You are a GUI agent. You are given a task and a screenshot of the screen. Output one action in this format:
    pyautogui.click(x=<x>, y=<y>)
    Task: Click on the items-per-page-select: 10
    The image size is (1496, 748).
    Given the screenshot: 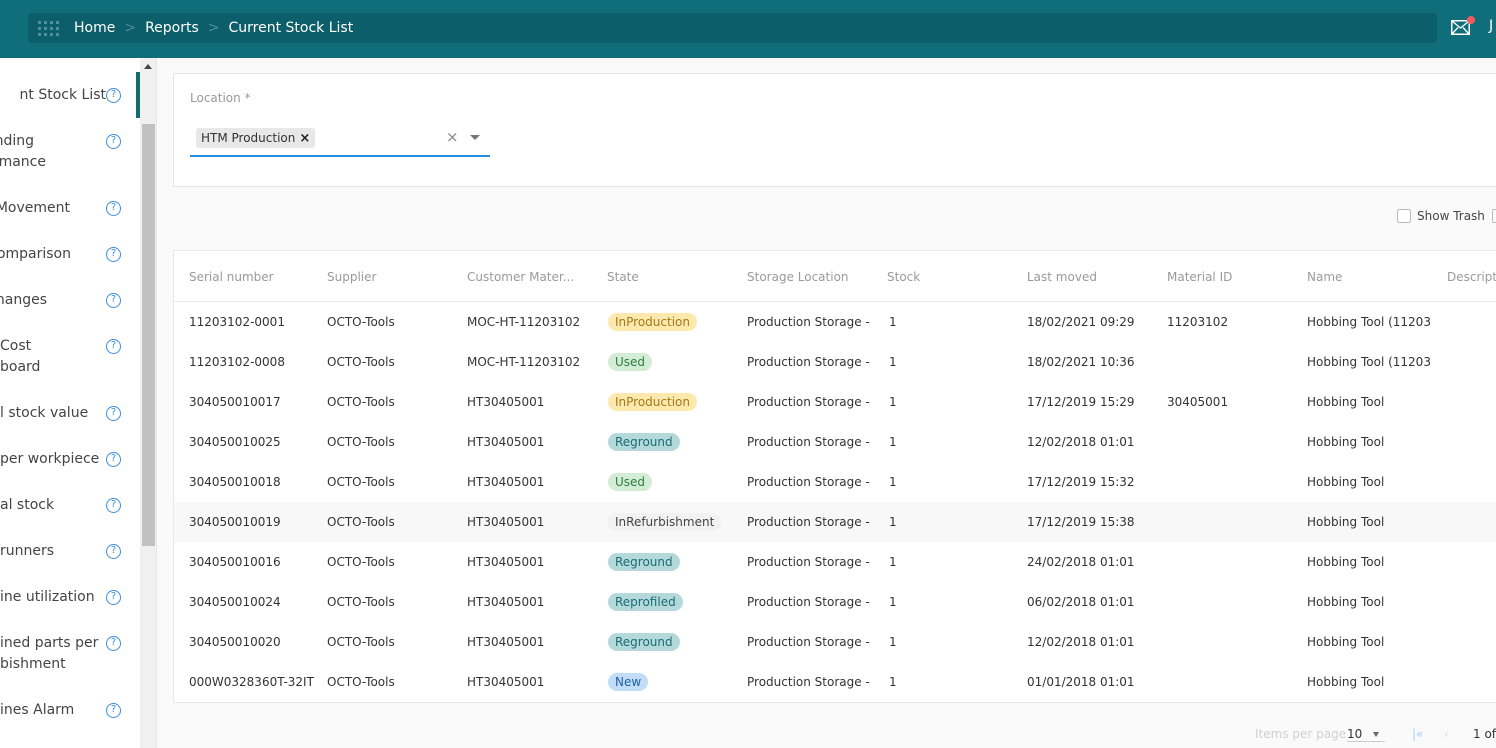 What is the action you would take?
    pyautogui.click(x=1366, y=734)
    